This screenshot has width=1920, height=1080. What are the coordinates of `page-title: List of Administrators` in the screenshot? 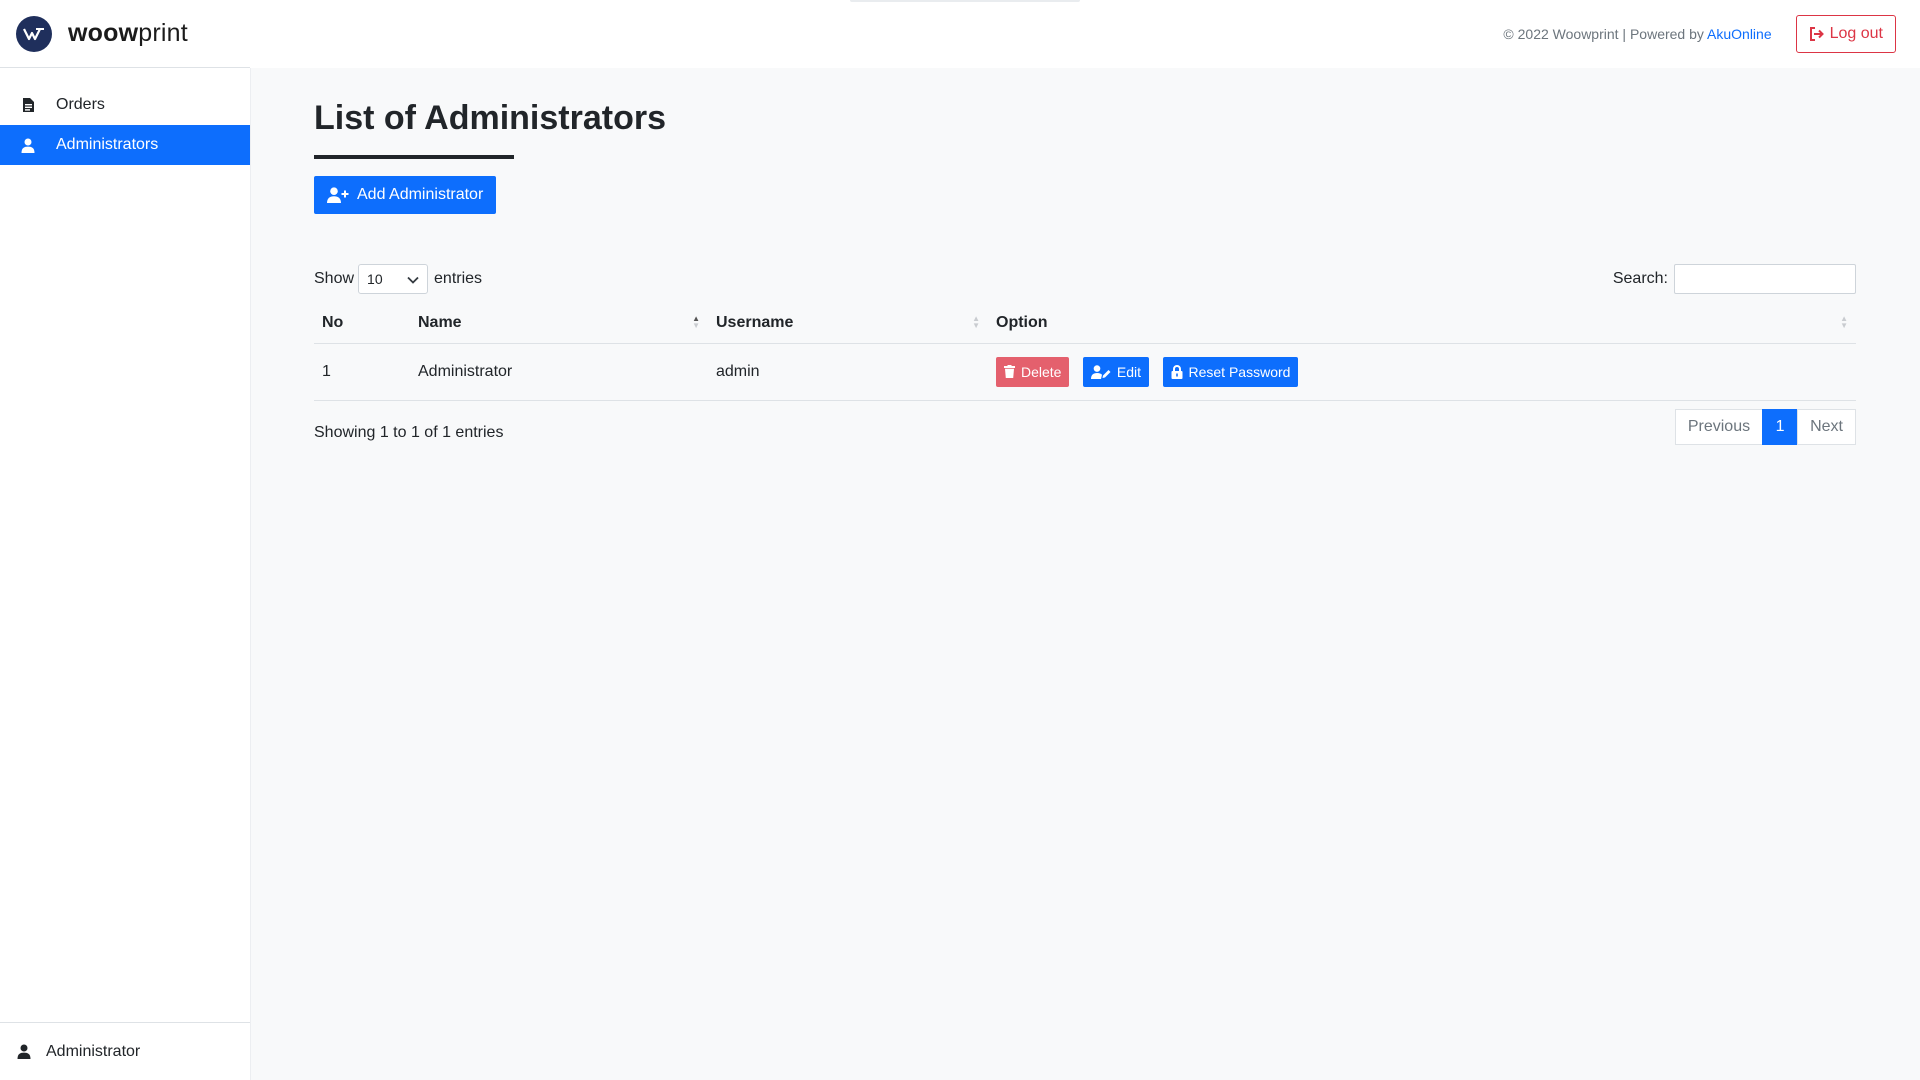 It's located at (490, 118).